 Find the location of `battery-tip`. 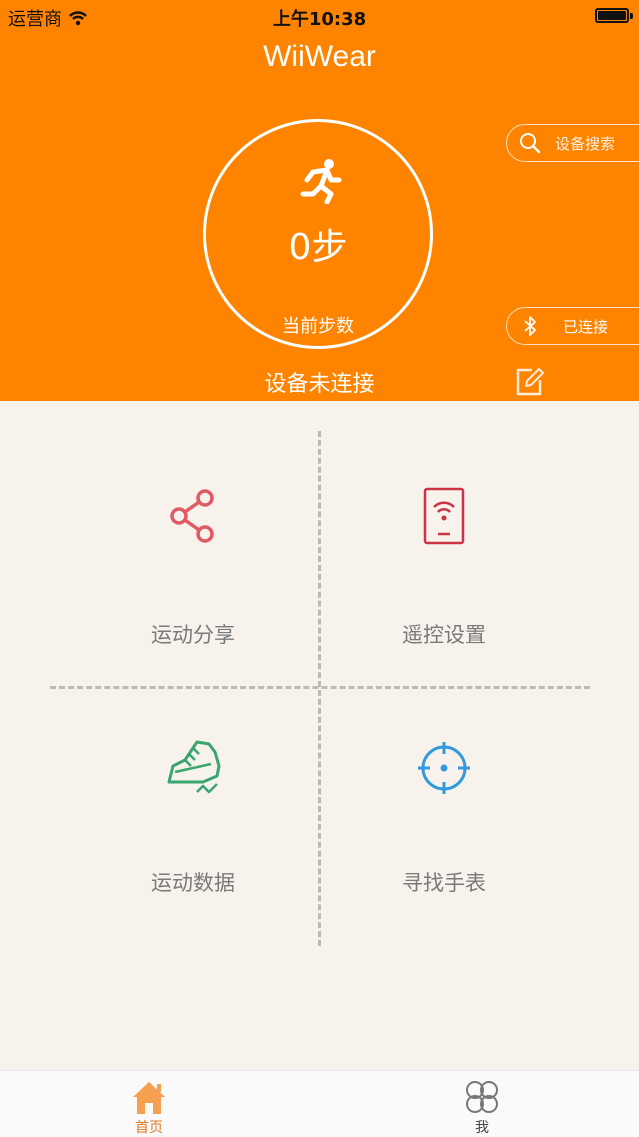

battery-tip is located at coordinates (631, 16).